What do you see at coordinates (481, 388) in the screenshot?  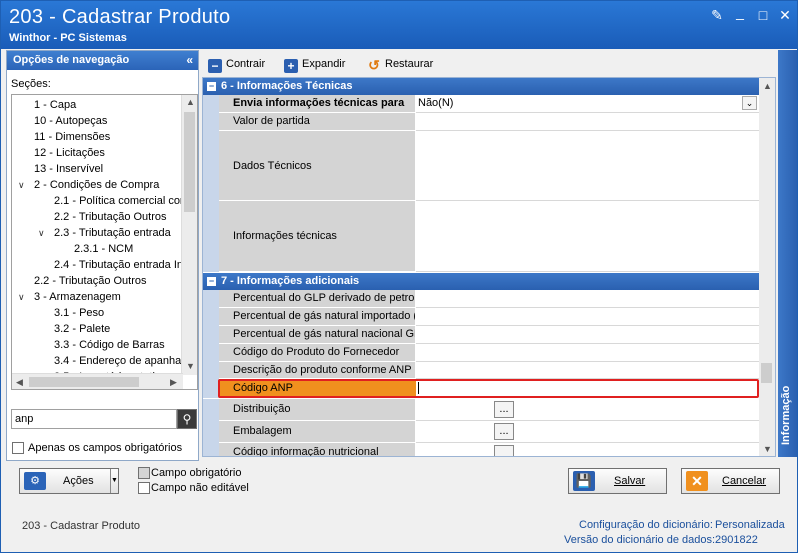 I see `row-cod-anp: Código ANP` at bounding box center [481, 388].